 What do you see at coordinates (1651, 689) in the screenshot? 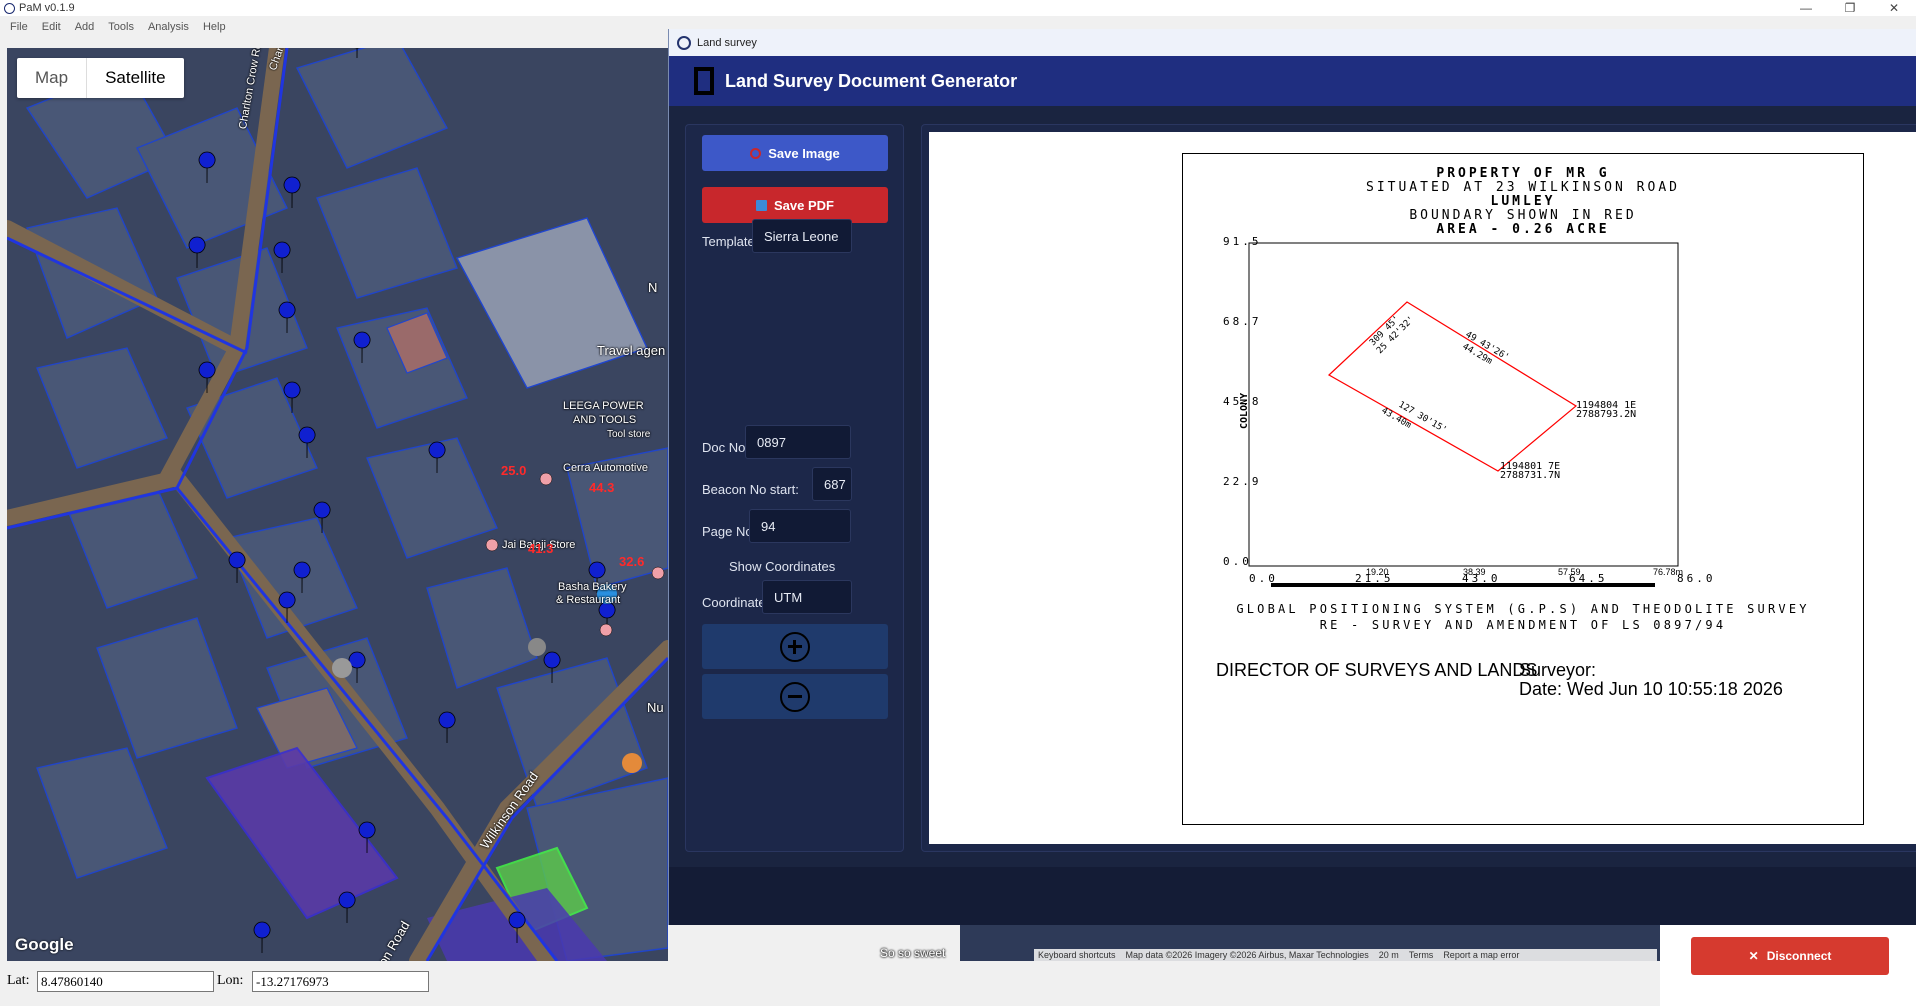
I see `document-date: Date: Wed Jun 10 10:55:18 2026` at bounding box center [1651, 689].